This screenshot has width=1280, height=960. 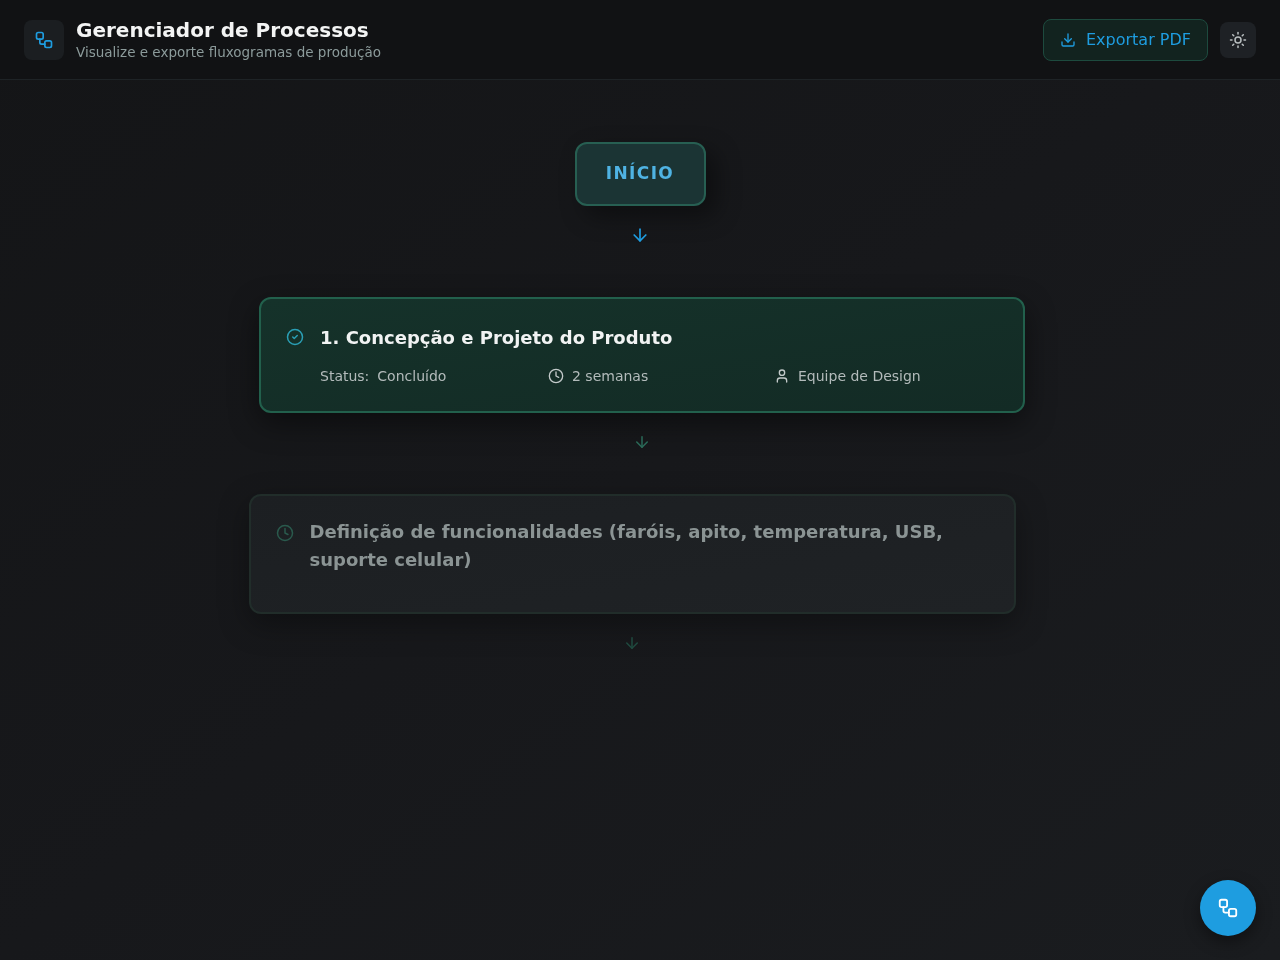 I want to click on download-icon, so click(x=1068, y=39).